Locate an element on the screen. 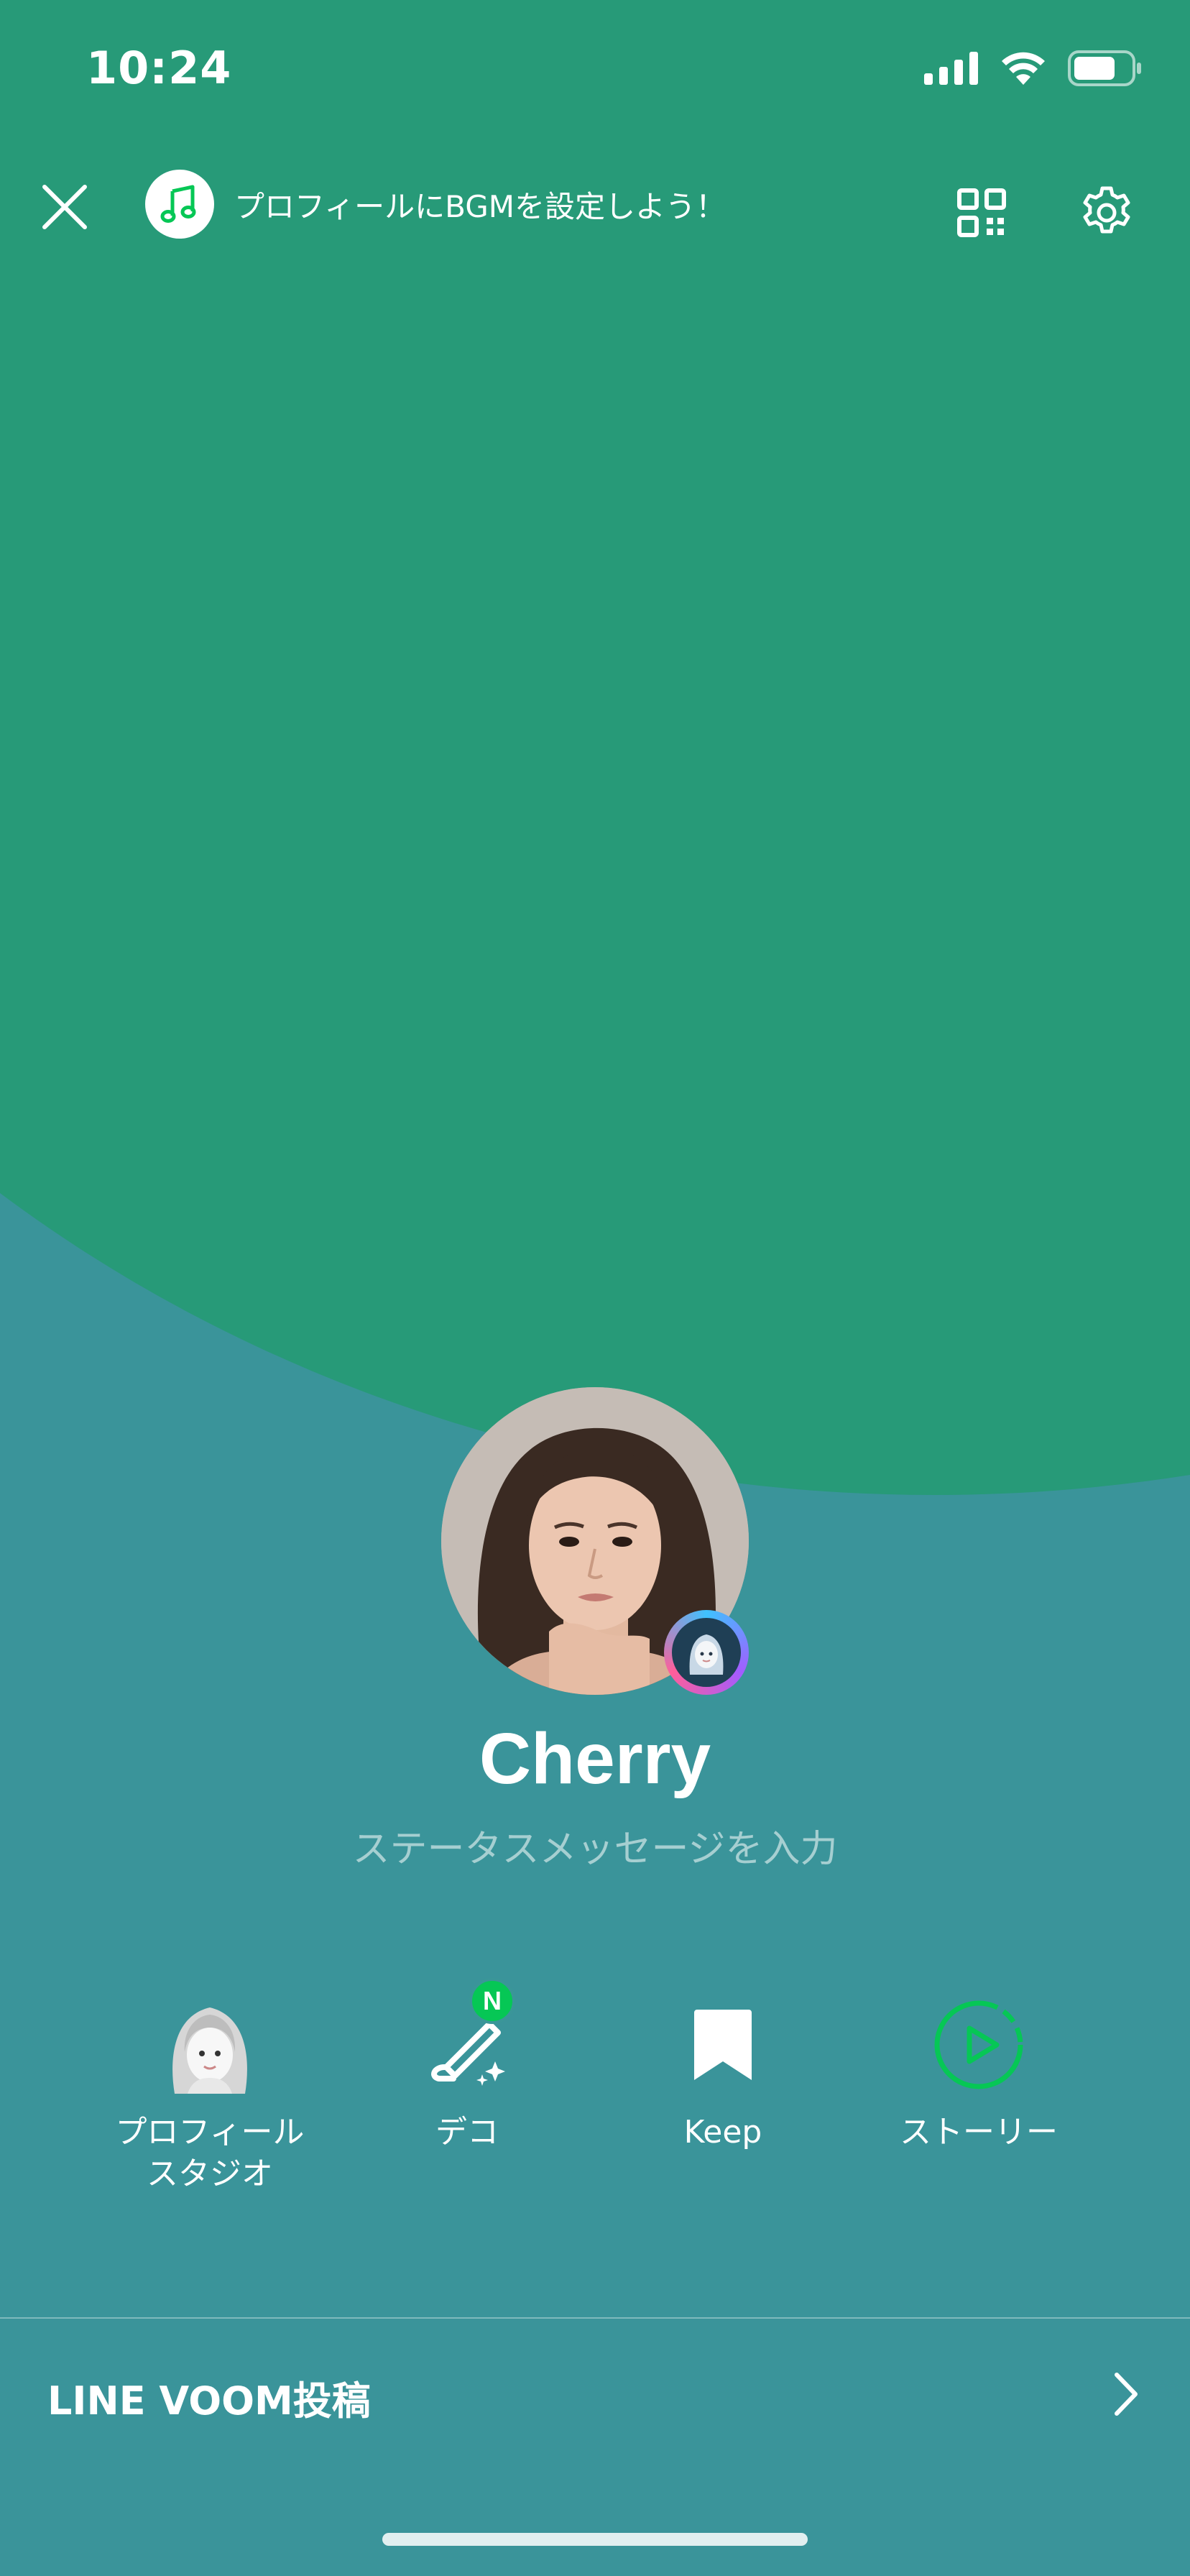 Image resolution: width=1190 pixels, height=2576 pixels. cellular-signal-icon is located at coordinates (951, 68).